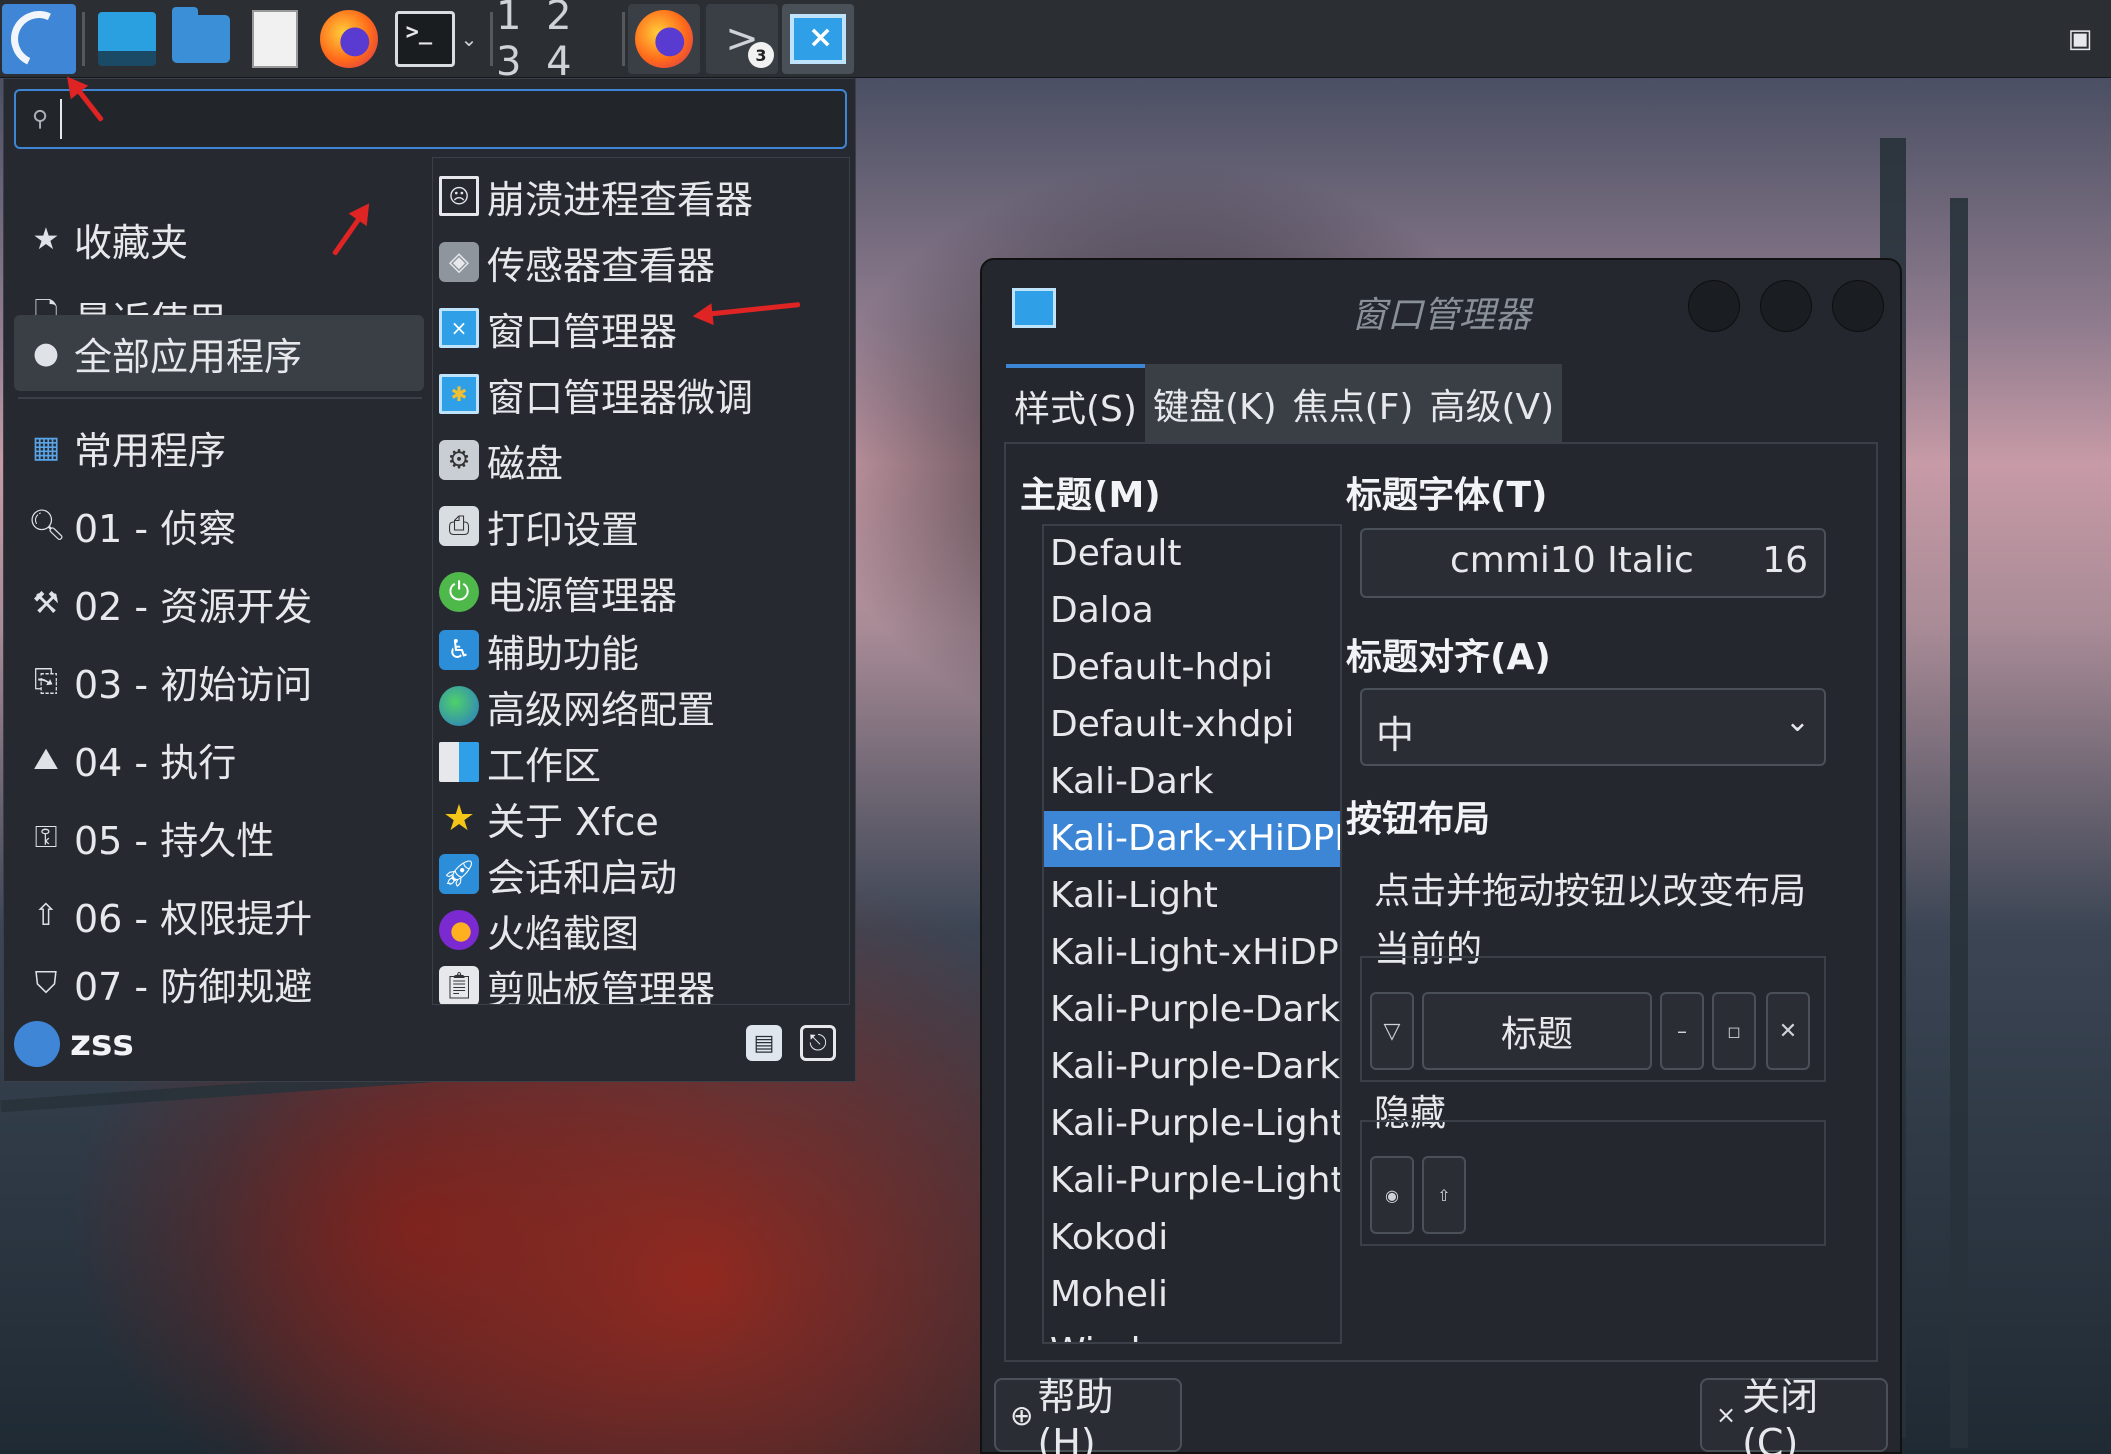  What do you see at coordinates (1075, 1414) in the screenshot?
I see `help-button-label: 帮助(H)` at bounding box center [1075, 1414].